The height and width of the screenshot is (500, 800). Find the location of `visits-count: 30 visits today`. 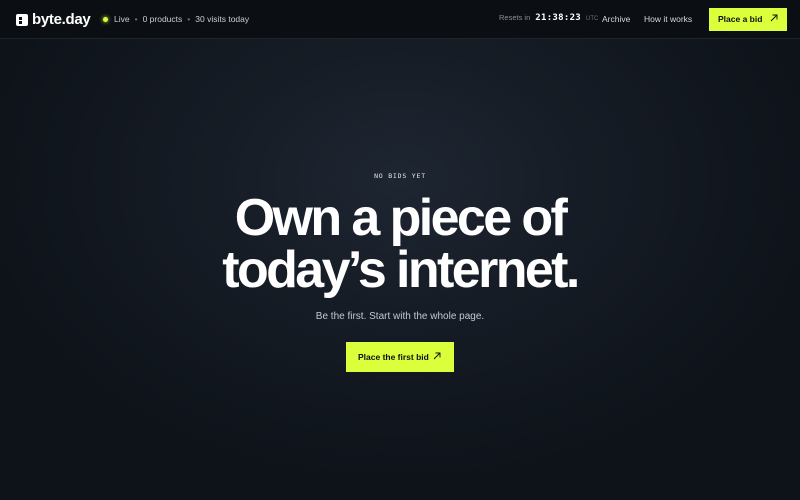

visits-count: 30 visits today is located at coordinates (222, 19).